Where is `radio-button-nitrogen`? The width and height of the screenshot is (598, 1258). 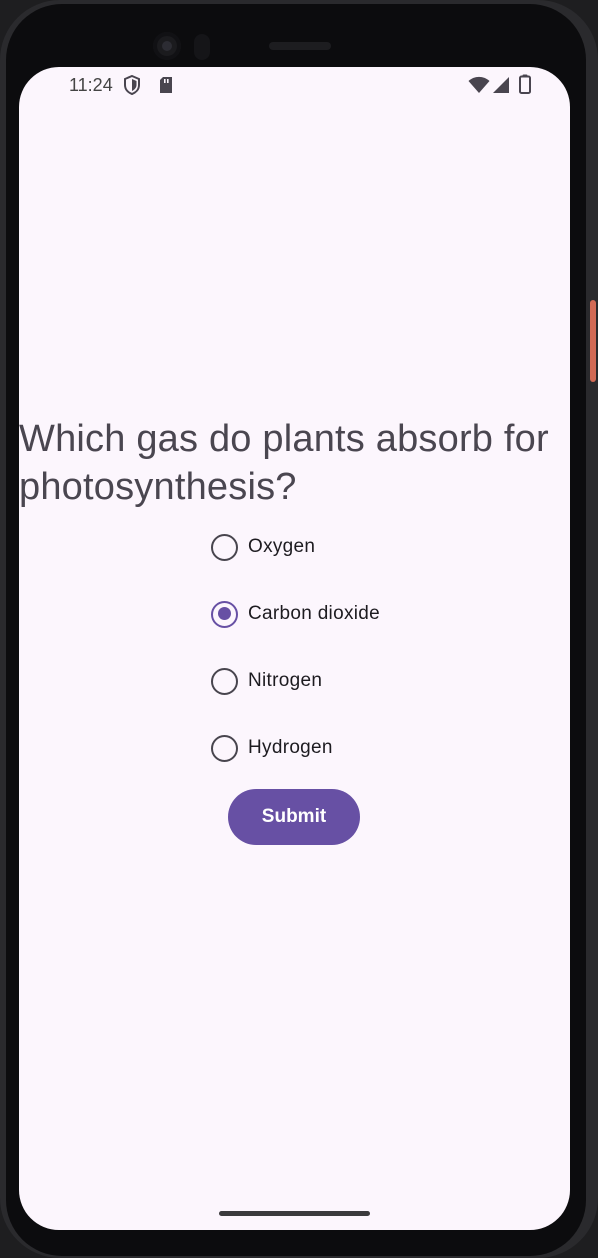 radio-button-nitrogen is located at coordinates (224, 681).